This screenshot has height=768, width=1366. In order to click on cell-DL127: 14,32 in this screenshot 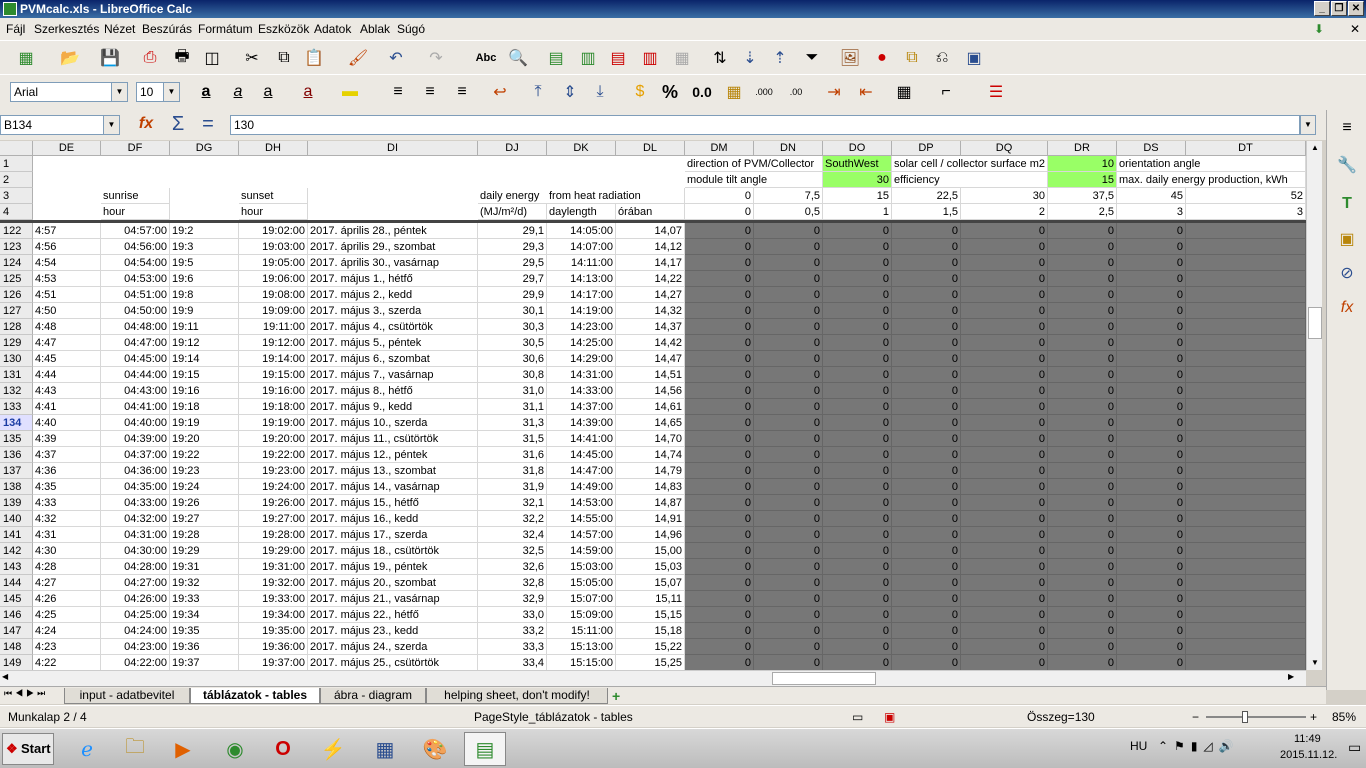, I will do `click(650, 311)`.